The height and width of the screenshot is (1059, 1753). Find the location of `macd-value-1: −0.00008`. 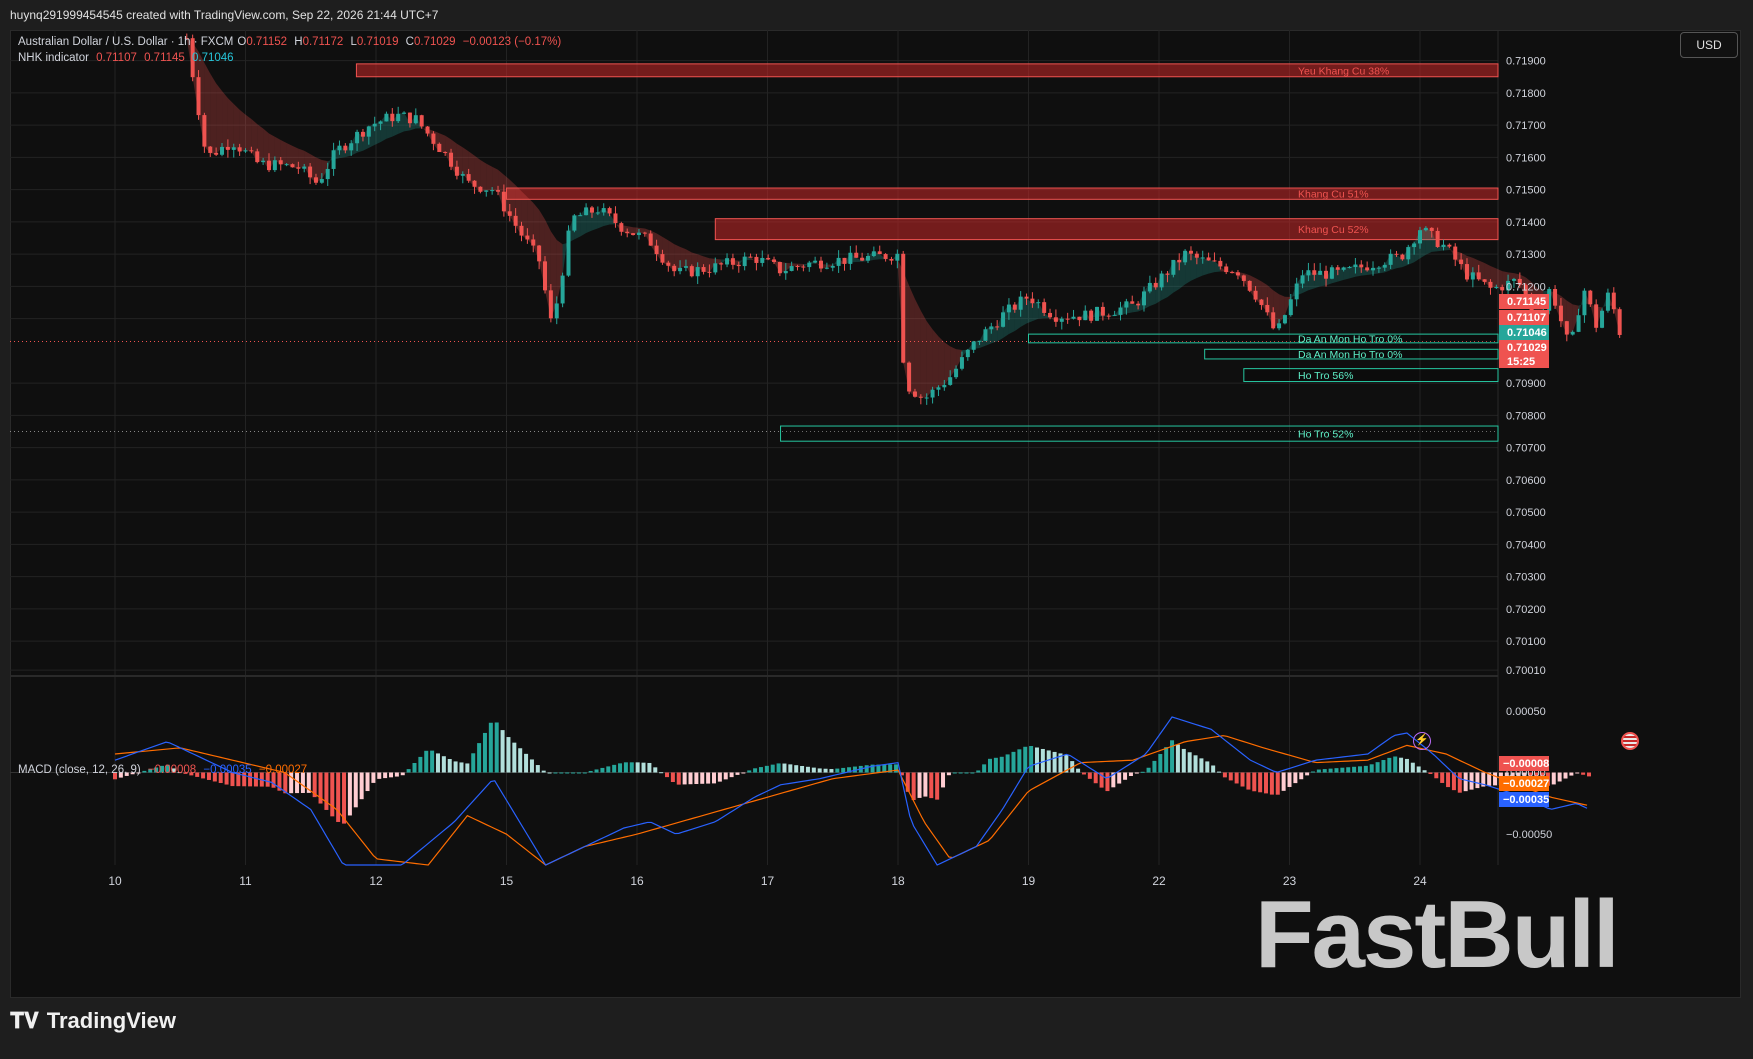

macd-value-1: −0.00008 is located at coordinates (172, 770).